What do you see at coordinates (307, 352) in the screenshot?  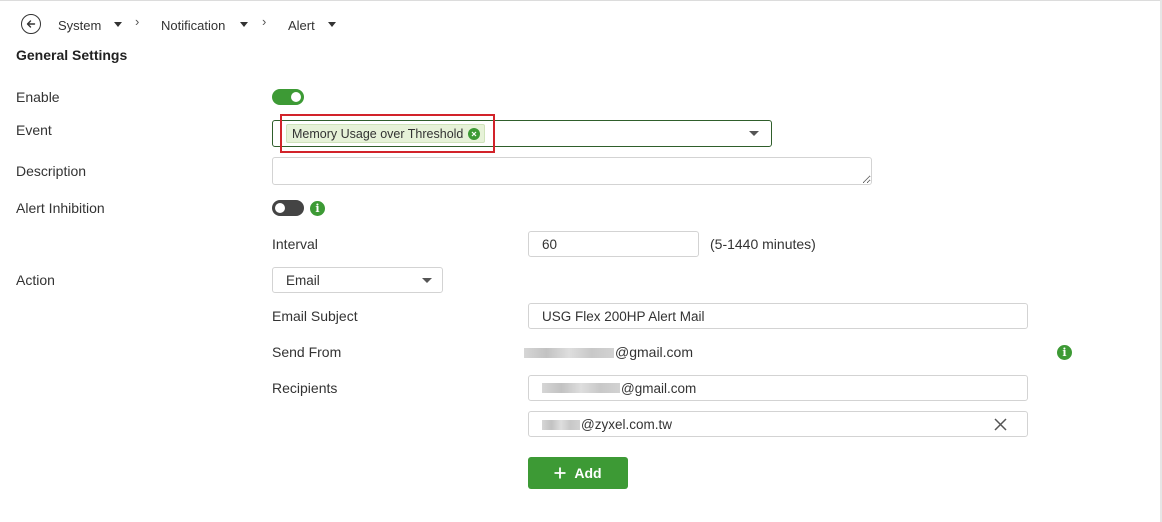 I see `send-from-label: Send From` at bounding box center [307, 352].